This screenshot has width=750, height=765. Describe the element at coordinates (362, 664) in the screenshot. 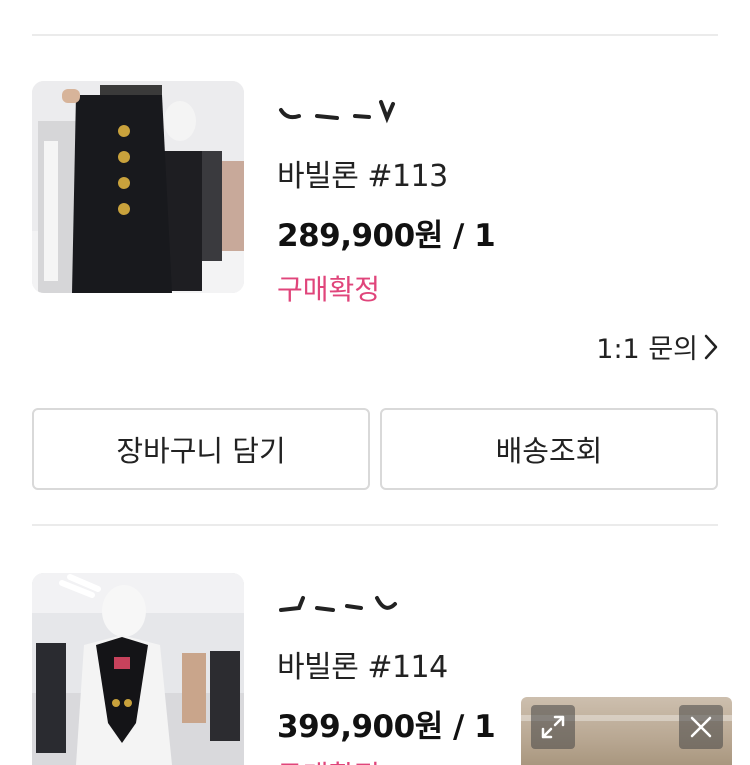

I see `product-name: 바빌론 #114` at that location.